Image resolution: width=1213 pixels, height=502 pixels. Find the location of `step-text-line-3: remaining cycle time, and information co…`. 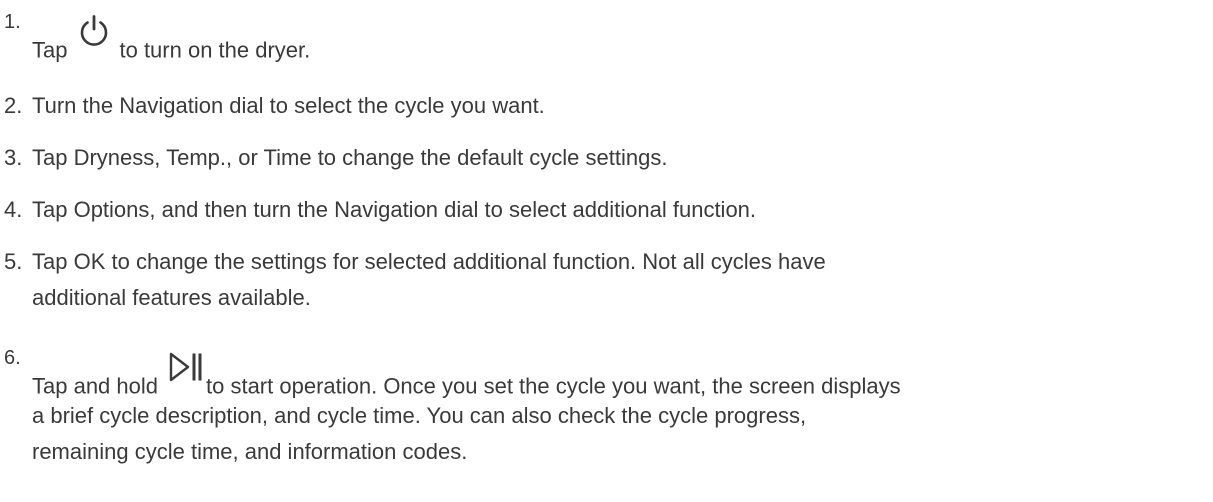

step-text-line-3: remaining cycle time, and information co… is located at coordinates (250, 451).